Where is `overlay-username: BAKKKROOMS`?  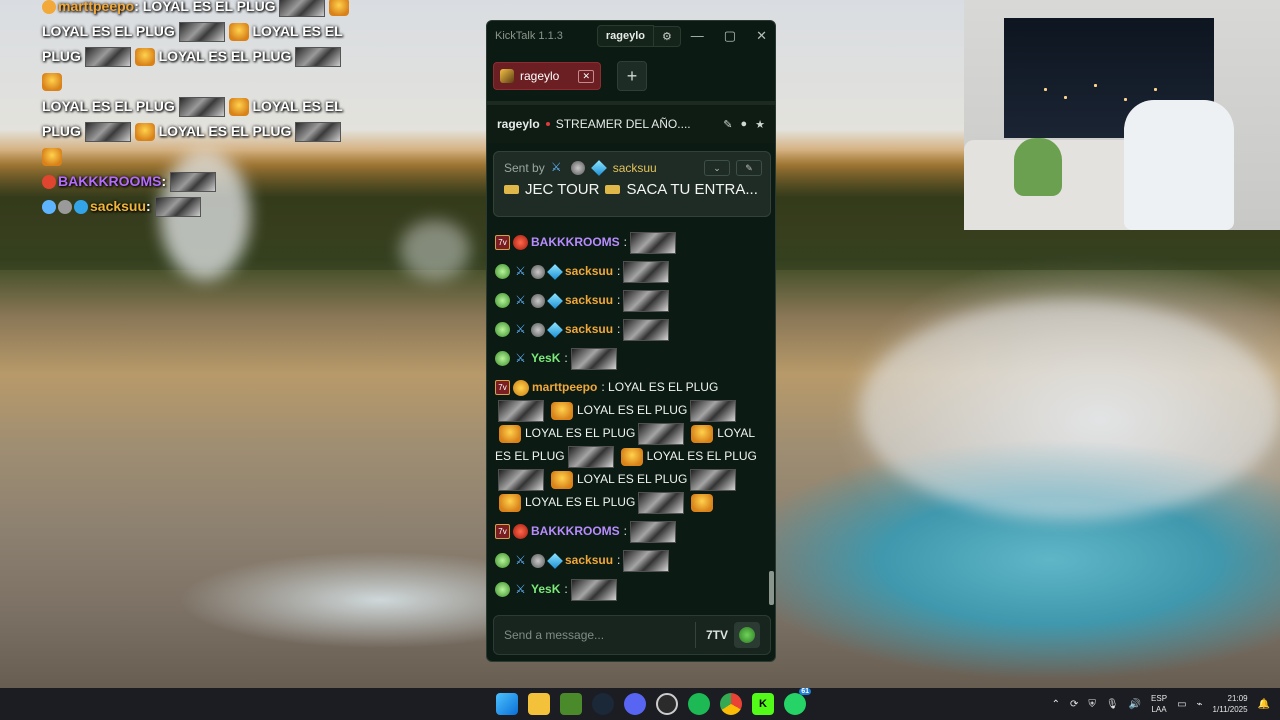 overlay-username: BAKKKROOMS is located at coordinates (110, 181).